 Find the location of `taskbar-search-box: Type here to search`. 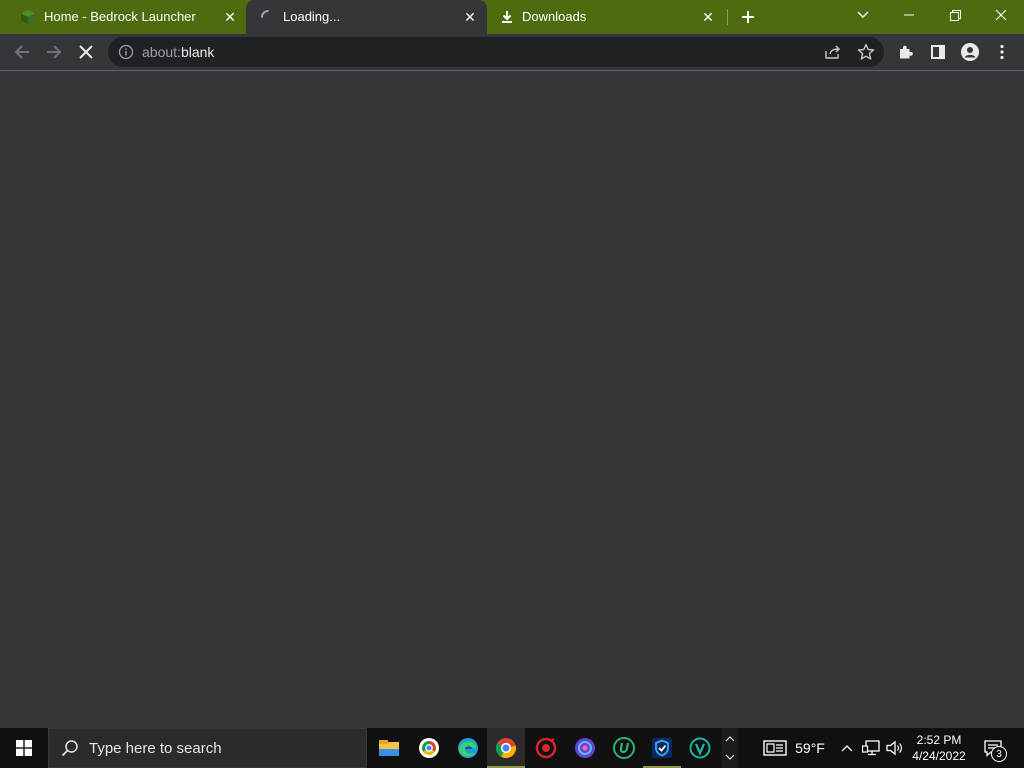

taskbar-search-box: Type here to search is located at coordinates (207, 748).